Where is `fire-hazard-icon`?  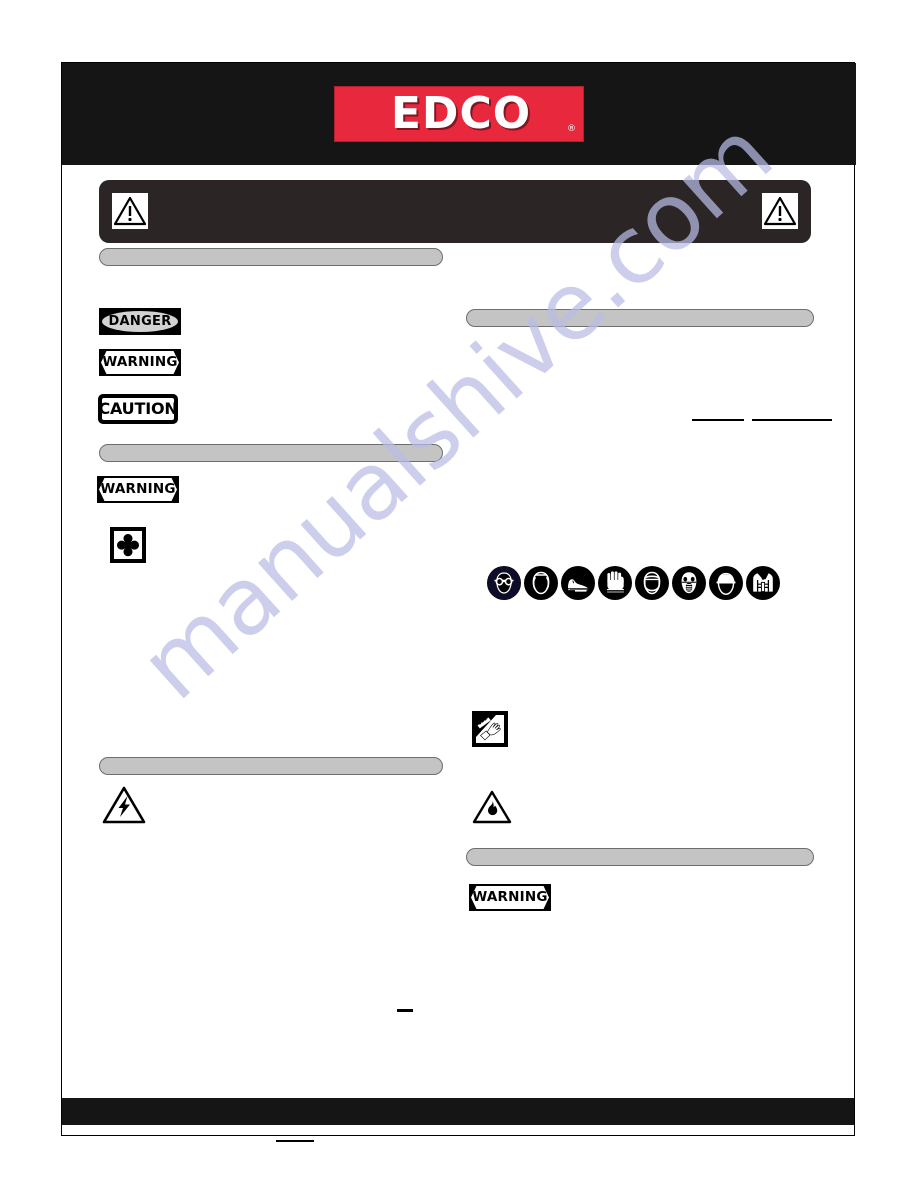 fire-hazard-icon is located at coordinates (492, 807).